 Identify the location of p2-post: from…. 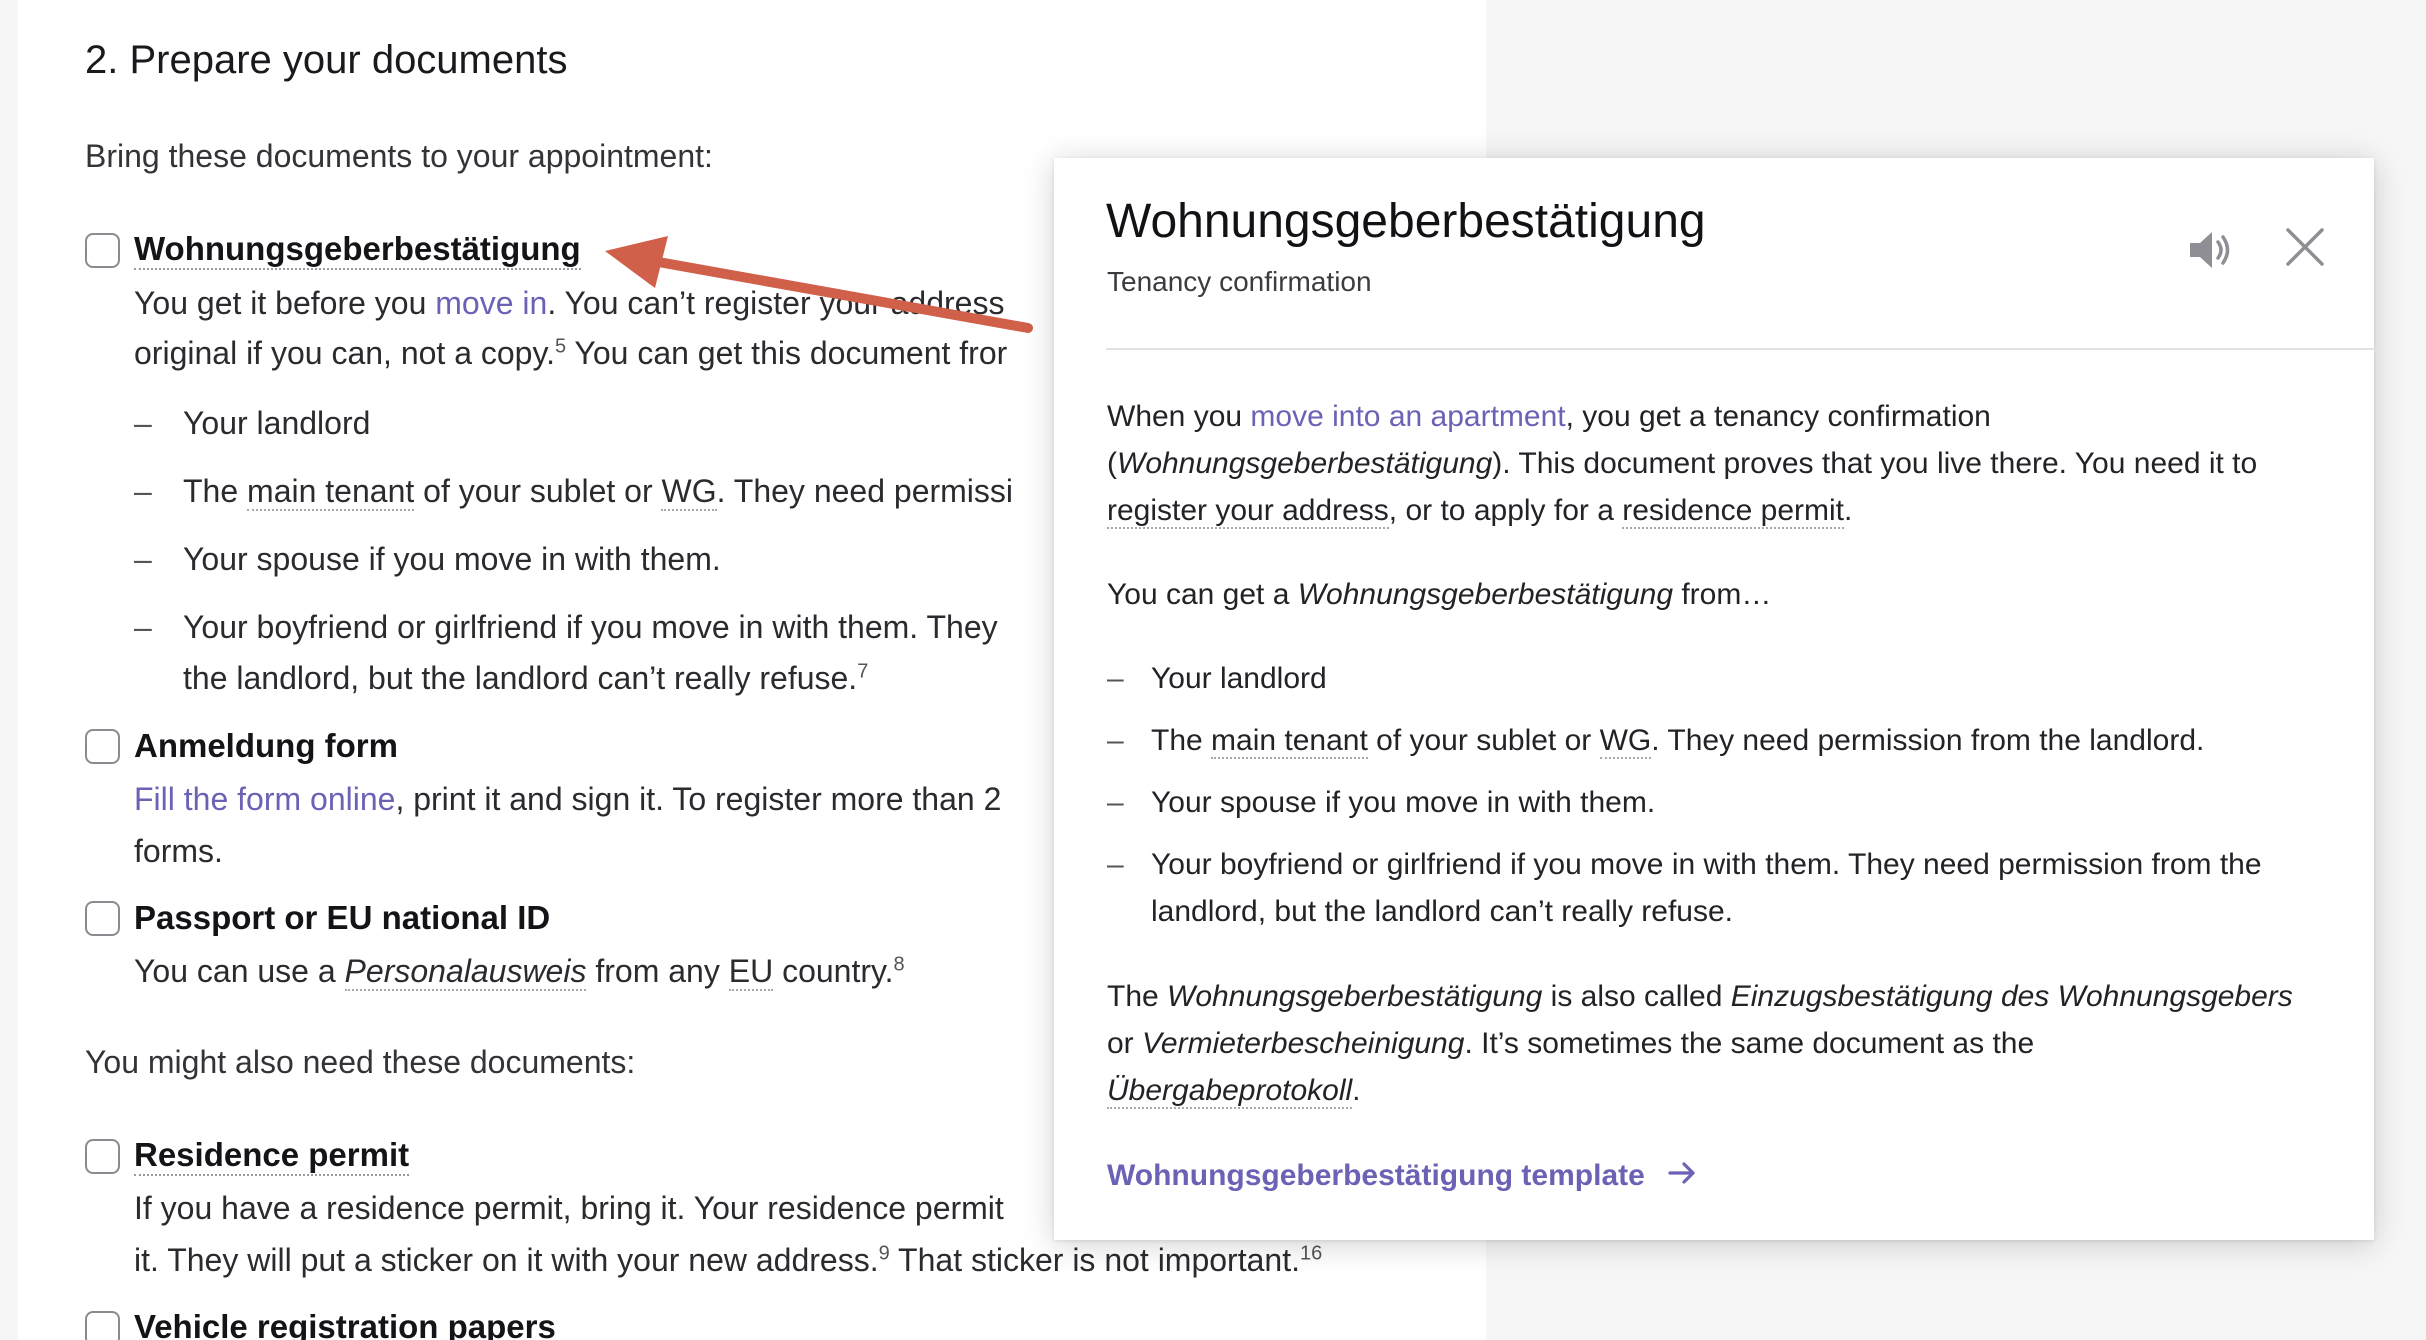
(1722, 594).